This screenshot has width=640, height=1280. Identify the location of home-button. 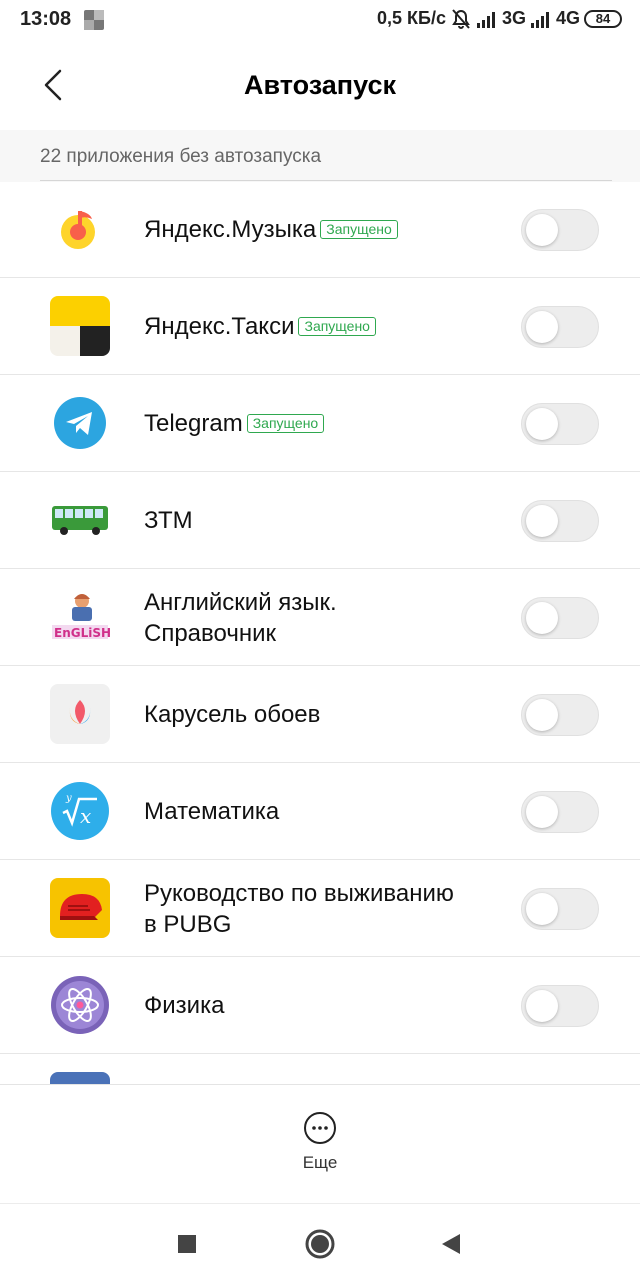
(320, 1244).